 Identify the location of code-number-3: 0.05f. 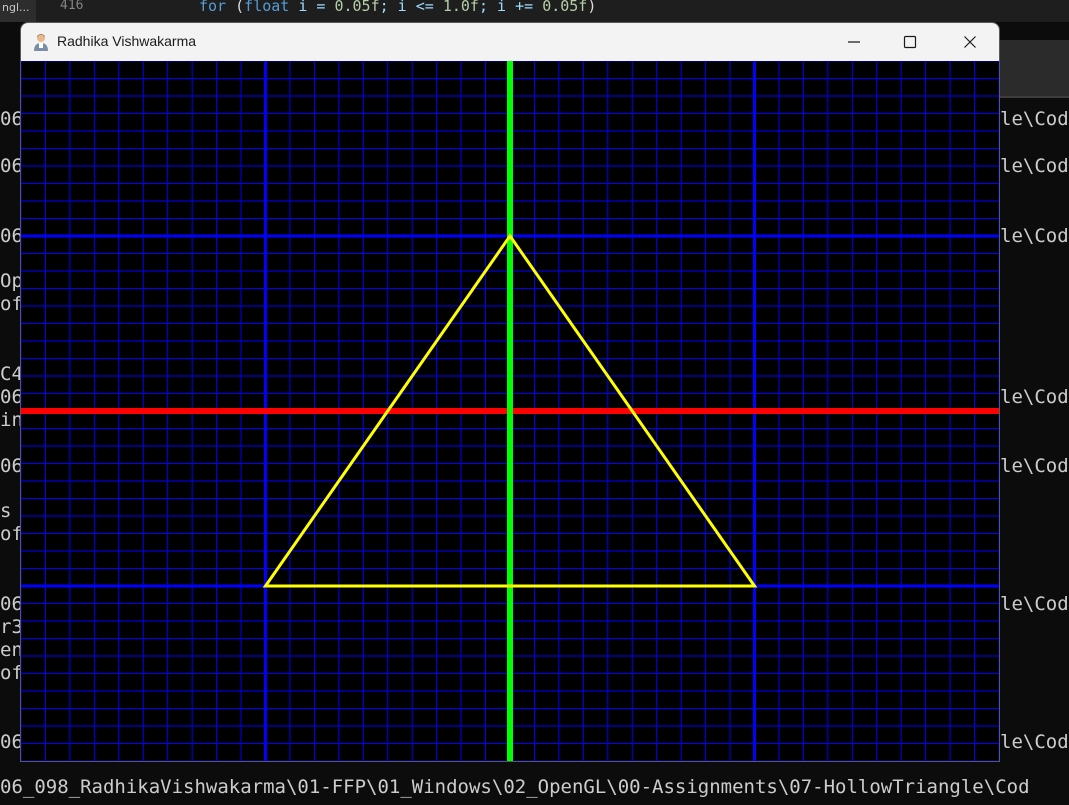
(565, 7).